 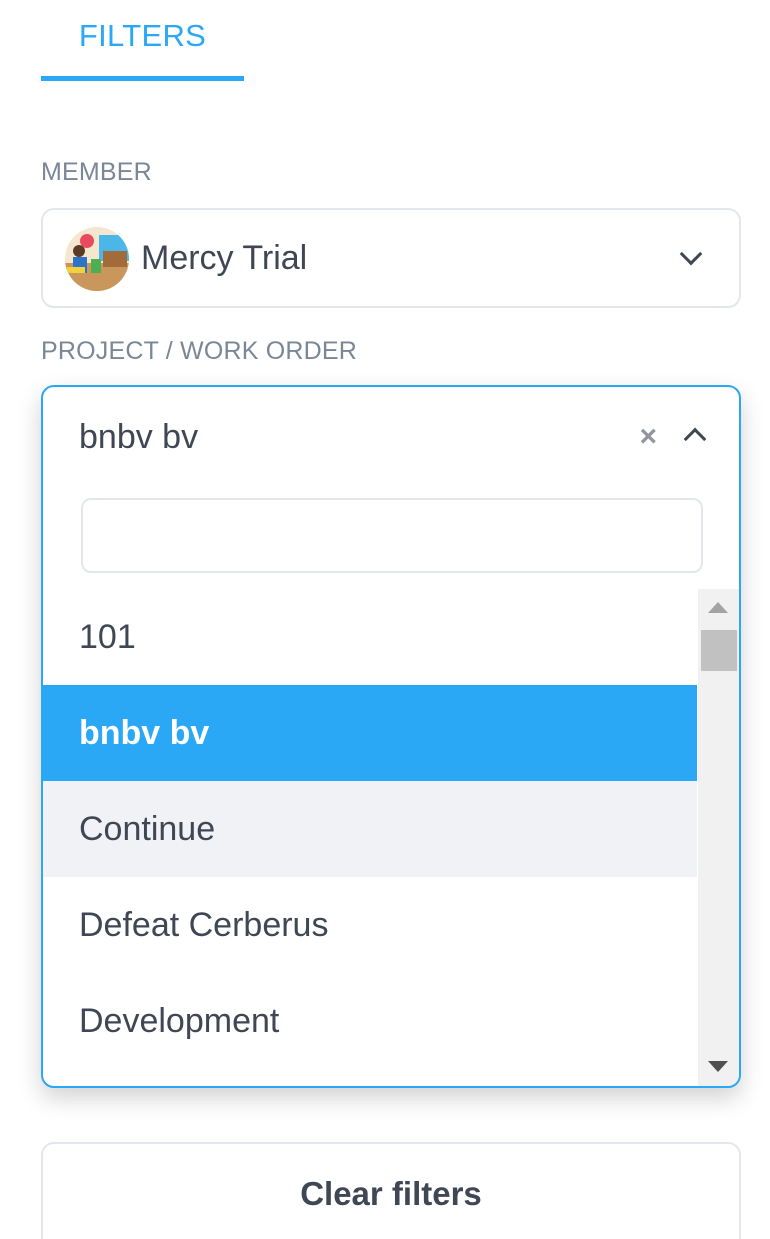 What do you see at coordinates (370, 1021) in the screenshot?
I see `list-item: Development` at bounding box center [370, 1021].